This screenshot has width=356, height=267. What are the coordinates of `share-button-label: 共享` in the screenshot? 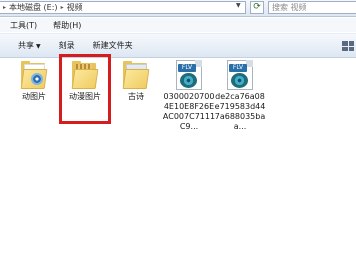 It's located at (26, 45).